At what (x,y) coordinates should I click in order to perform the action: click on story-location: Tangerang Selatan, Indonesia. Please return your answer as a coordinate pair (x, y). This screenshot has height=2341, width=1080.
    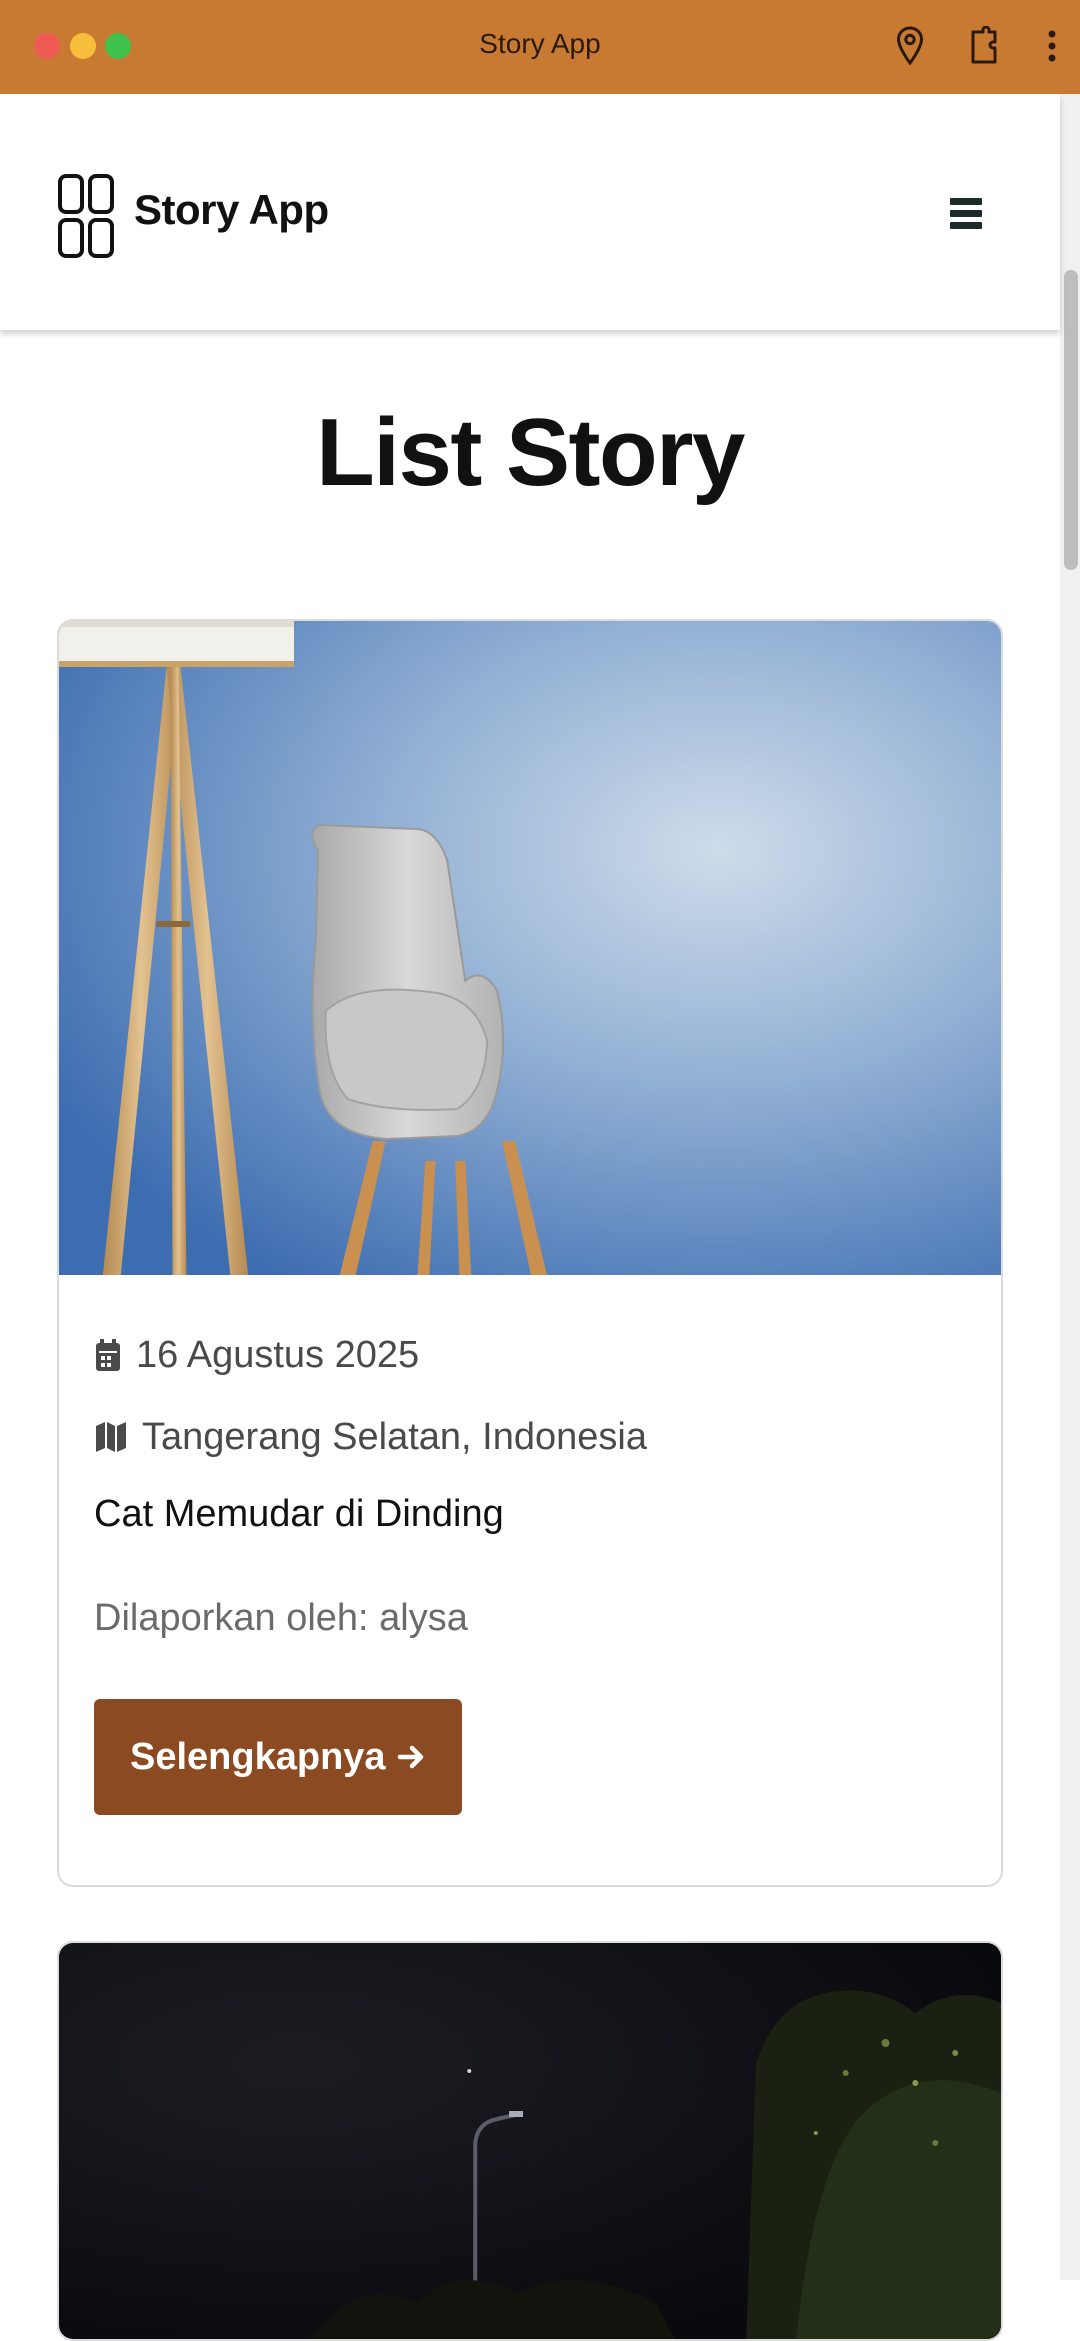
    Looking at the image, I should click on (530, 1437).